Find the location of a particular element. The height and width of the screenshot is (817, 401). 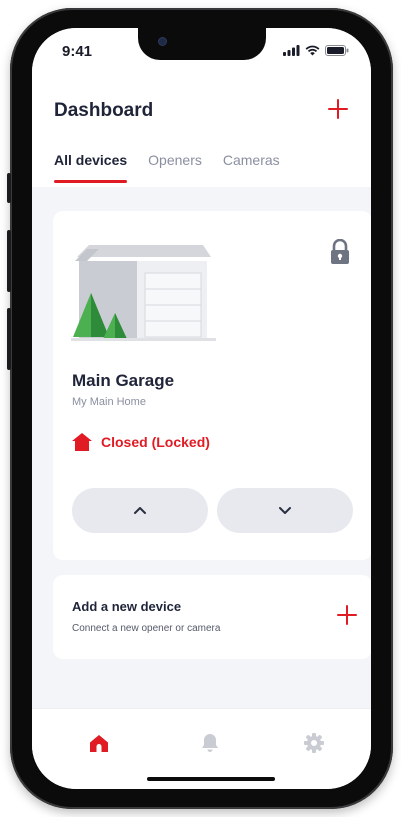

nav-notifications is located at coordinates (210, 743).